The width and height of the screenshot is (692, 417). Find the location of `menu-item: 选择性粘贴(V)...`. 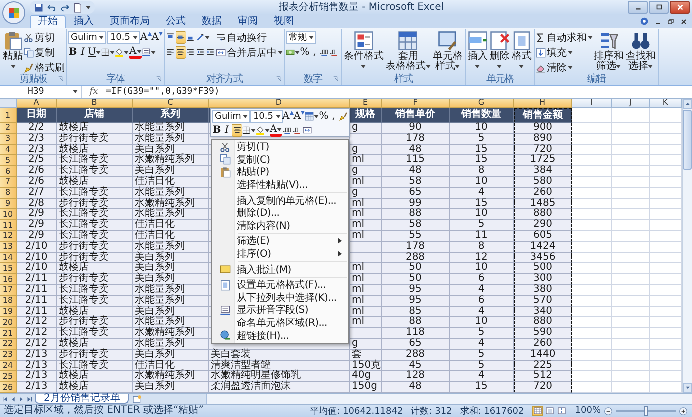

menu-item: 选择性粘贴(V)... is located at coordinates (280, 185).